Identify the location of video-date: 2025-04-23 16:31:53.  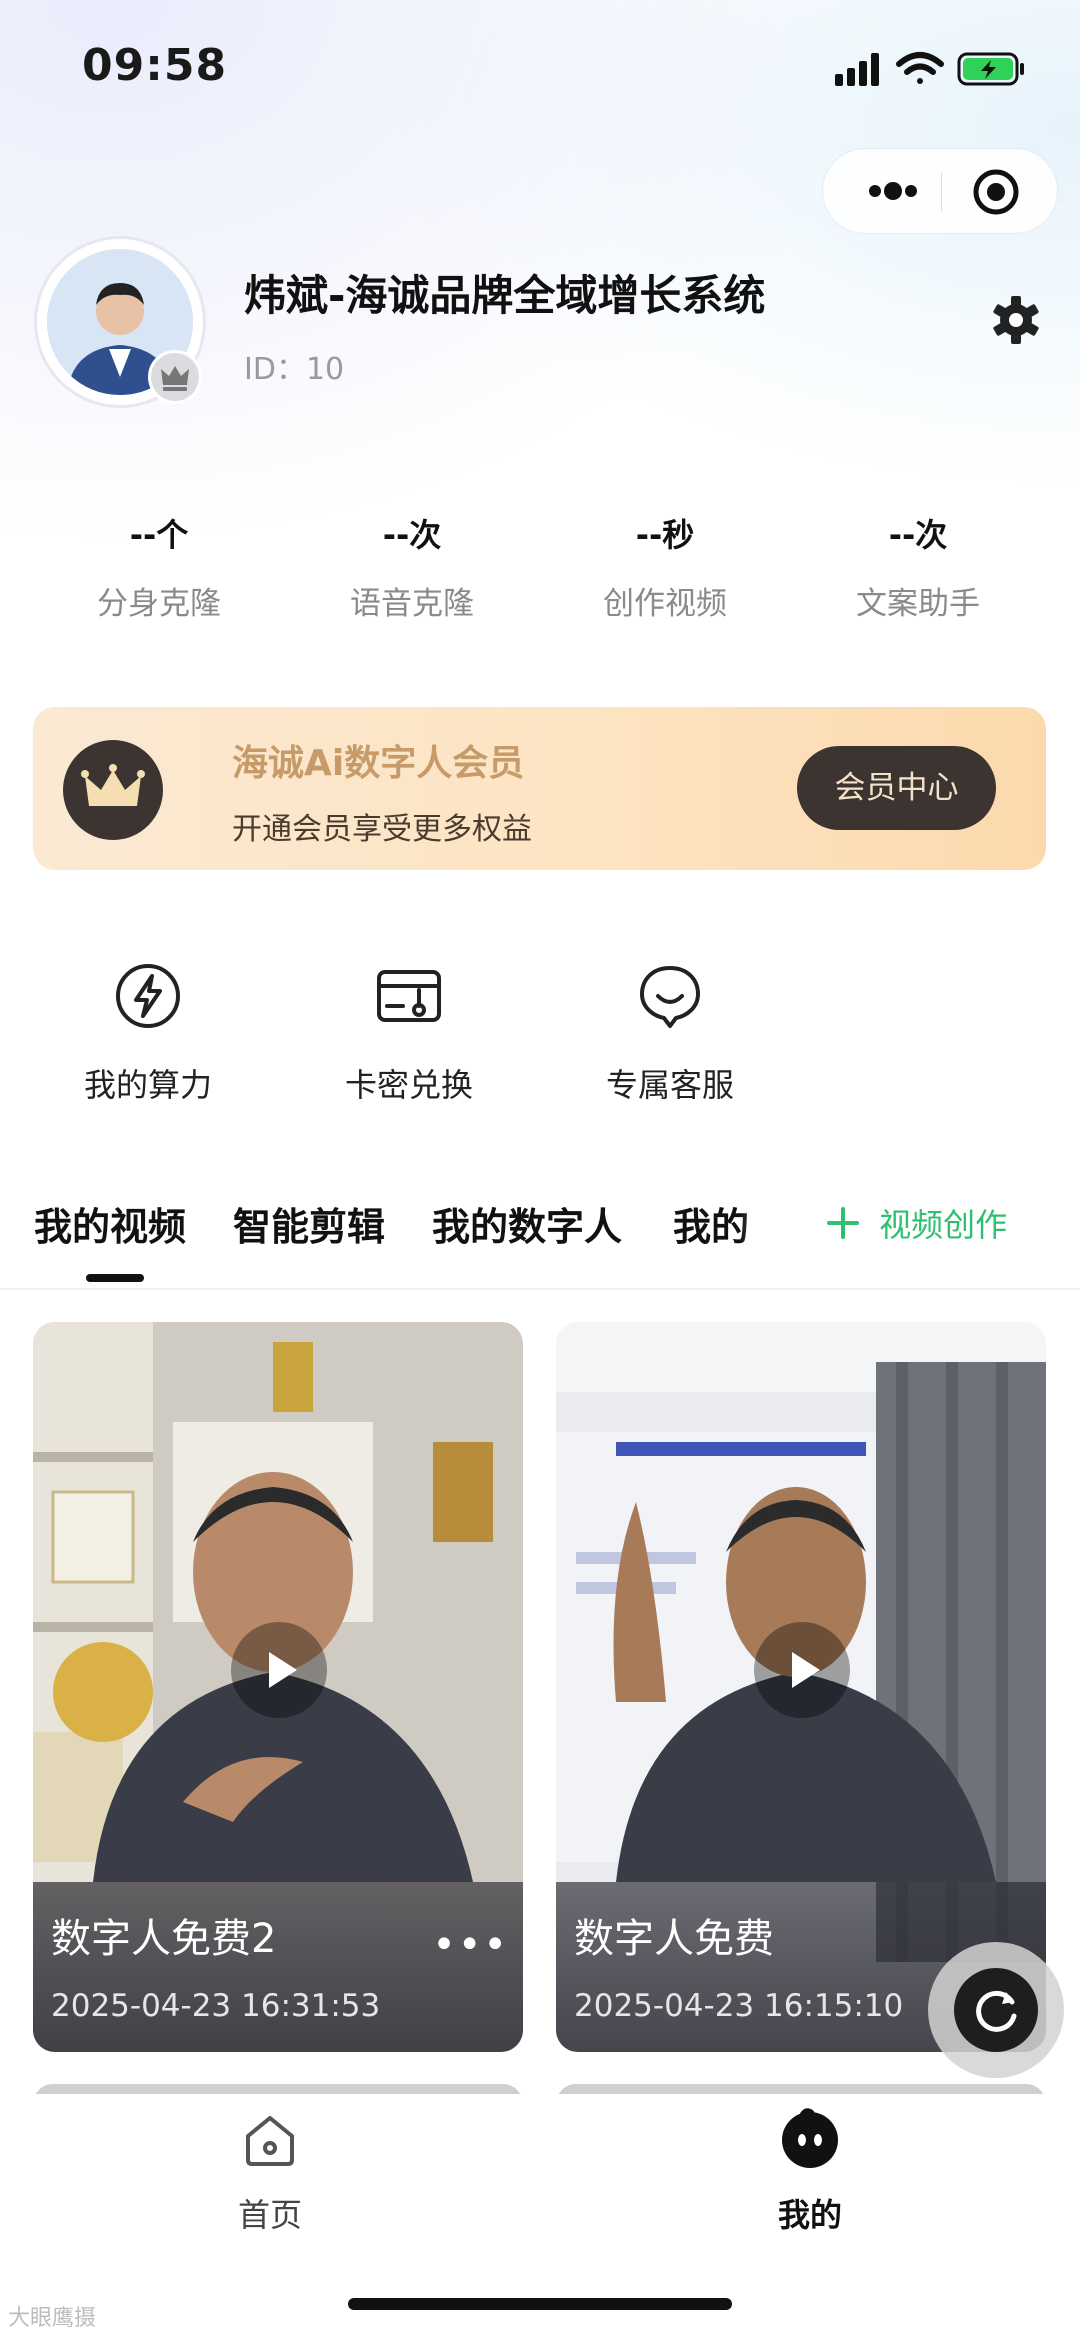
(216, 2006).